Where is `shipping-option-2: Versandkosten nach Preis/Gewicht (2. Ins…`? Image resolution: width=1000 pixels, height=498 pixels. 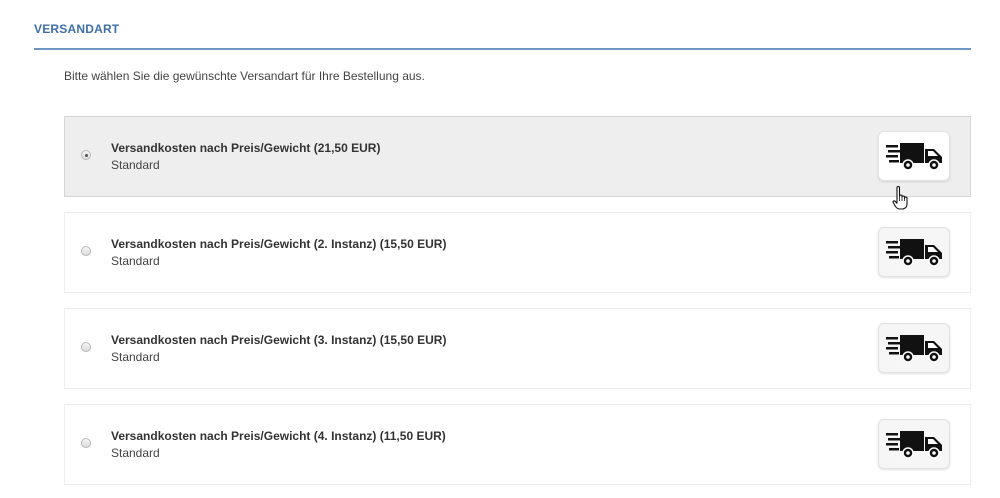 shipping-option-2: Versandkosten nach Preis/Gewicht (2. Ins… is located at coordinates (517, 252).